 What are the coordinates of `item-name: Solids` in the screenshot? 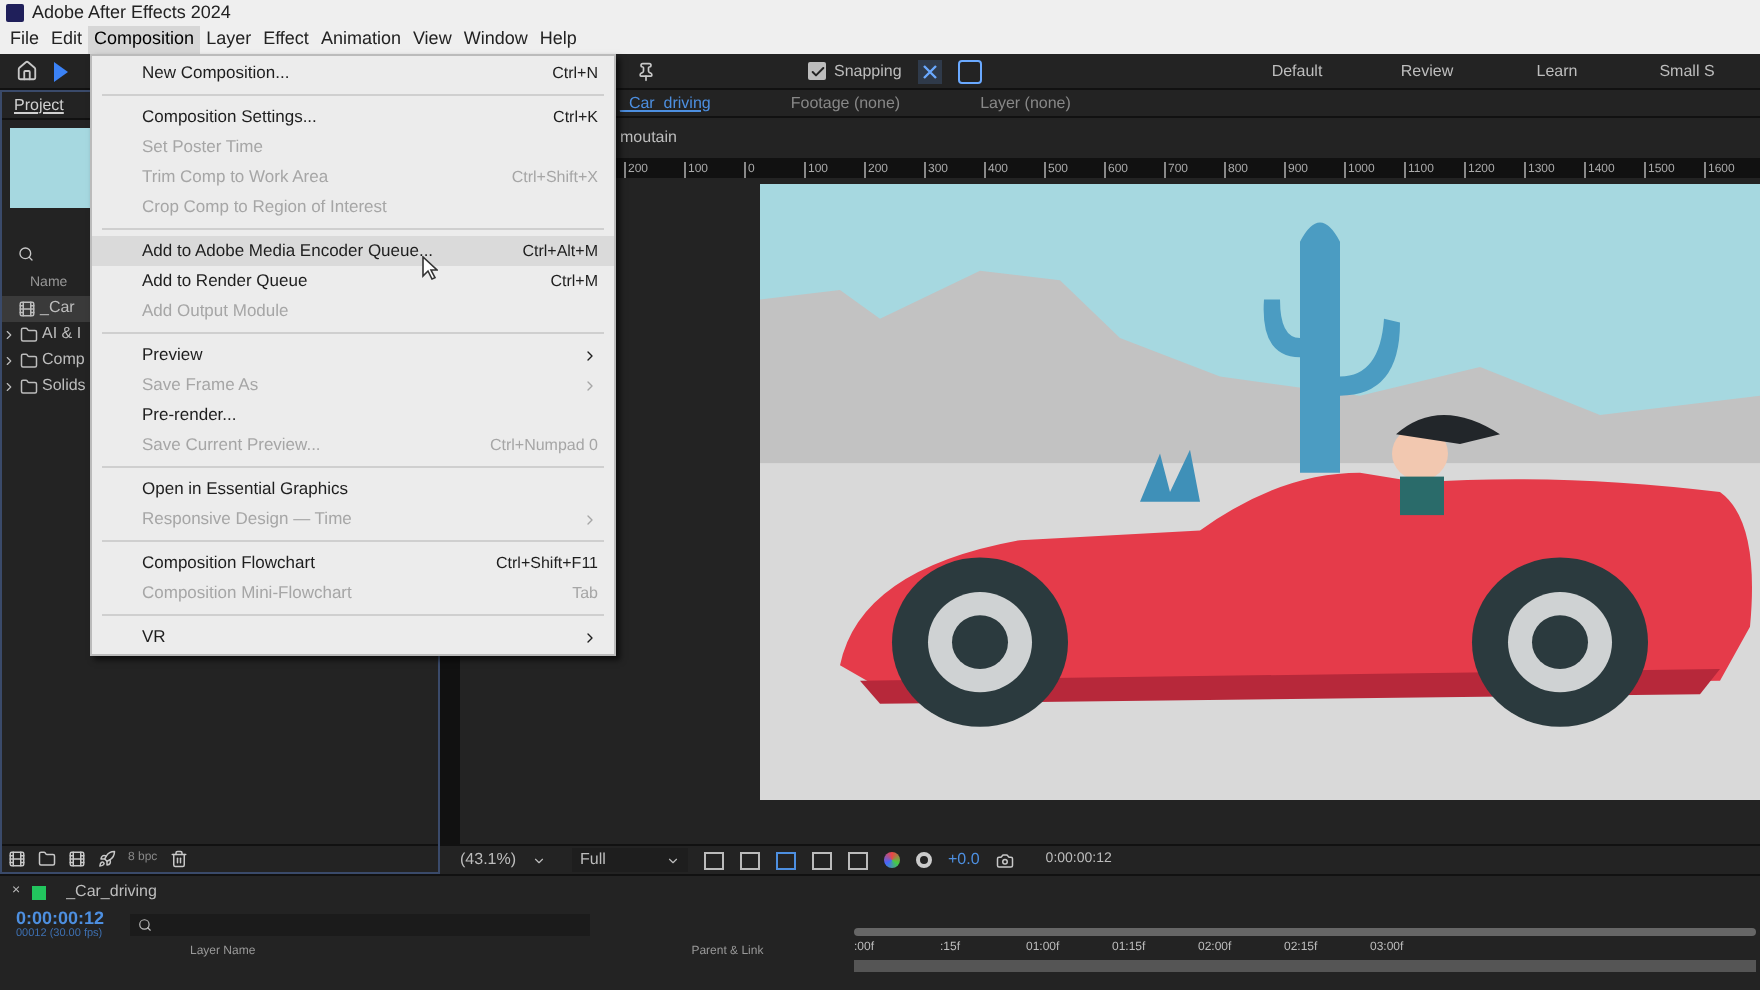 It's located at (64, 386).